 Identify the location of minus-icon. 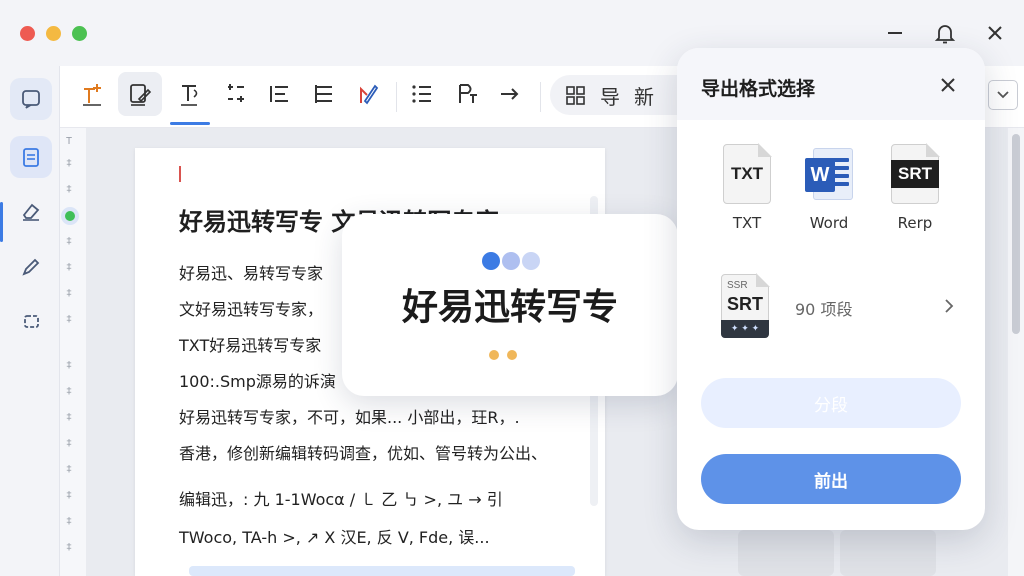
(895, 33).